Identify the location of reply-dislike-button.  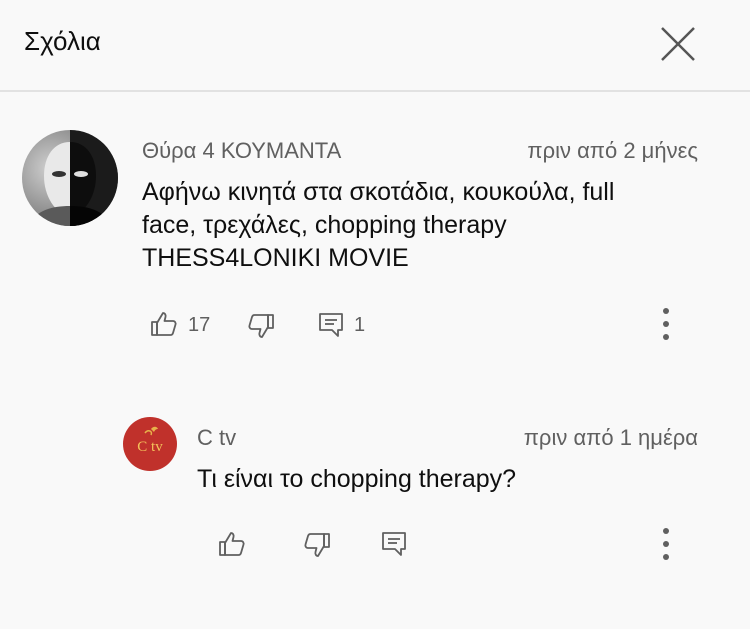
(317, 545).